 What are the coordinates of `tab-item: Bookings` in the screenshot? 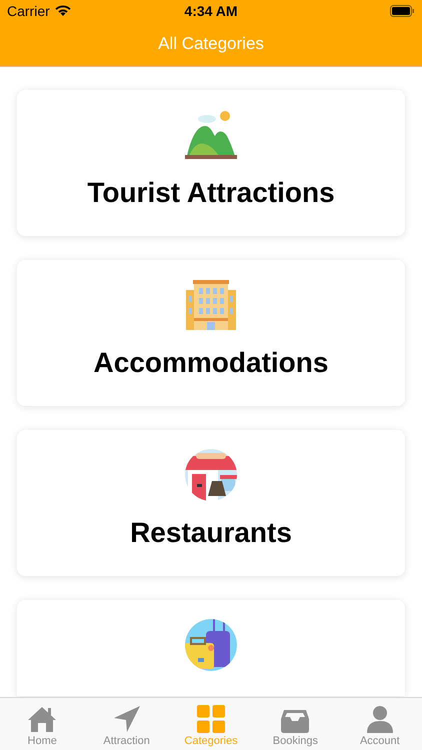 It's located at (295, 724).